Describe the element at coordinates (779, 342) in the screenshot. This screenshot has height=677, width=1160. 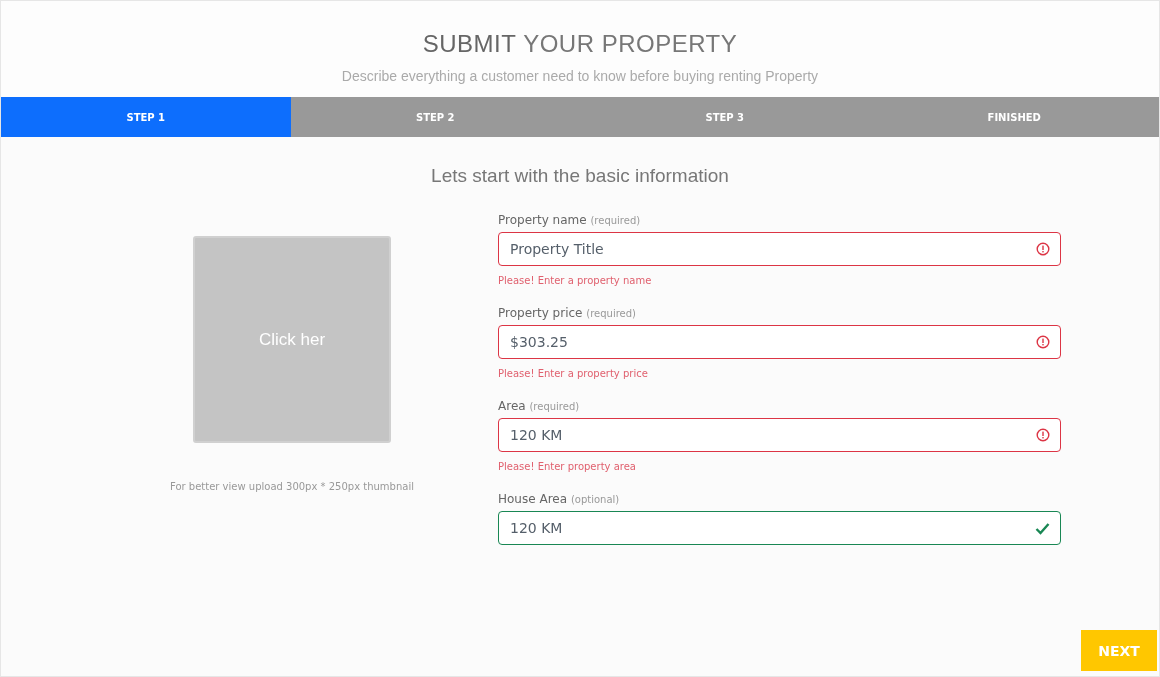
I see `input-field: $303.25` at that location.